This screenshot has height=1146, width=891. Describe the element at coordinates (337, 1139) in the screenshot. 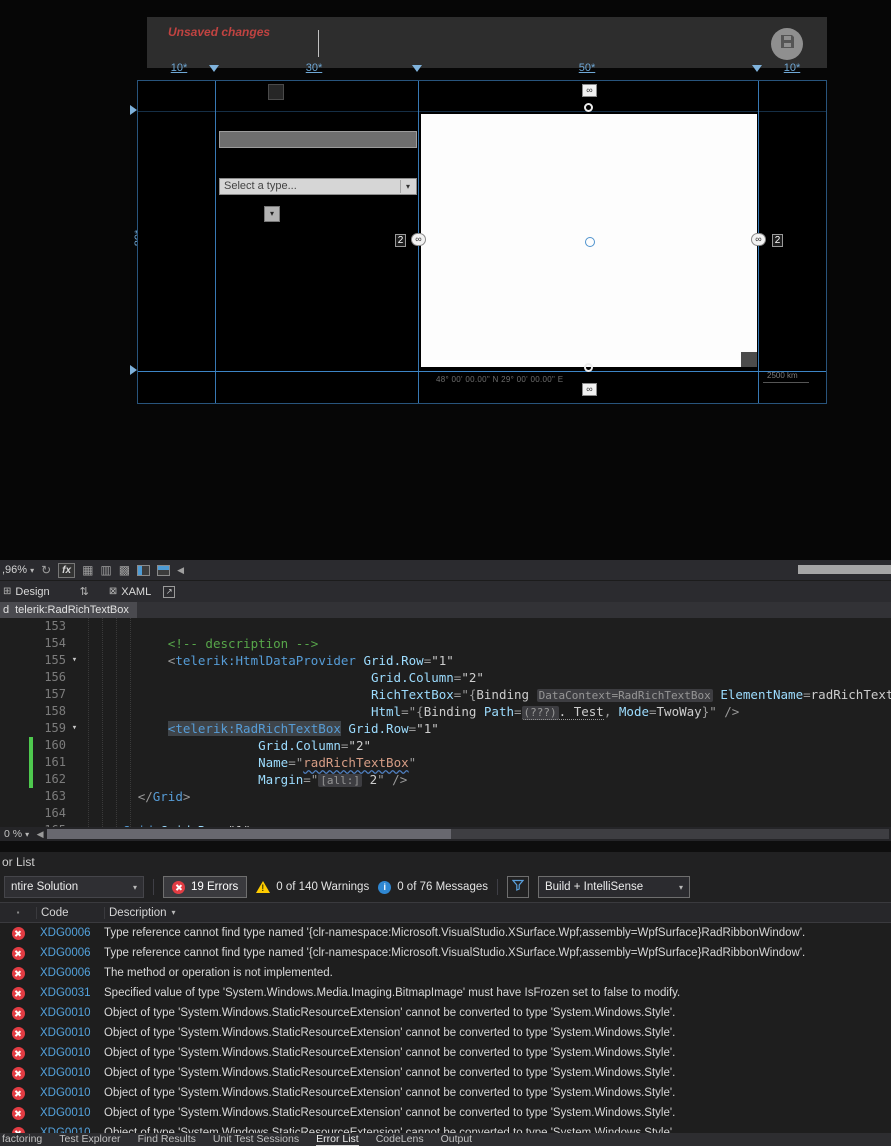

I see `bottom-tab-error-list: Error List` at that location.